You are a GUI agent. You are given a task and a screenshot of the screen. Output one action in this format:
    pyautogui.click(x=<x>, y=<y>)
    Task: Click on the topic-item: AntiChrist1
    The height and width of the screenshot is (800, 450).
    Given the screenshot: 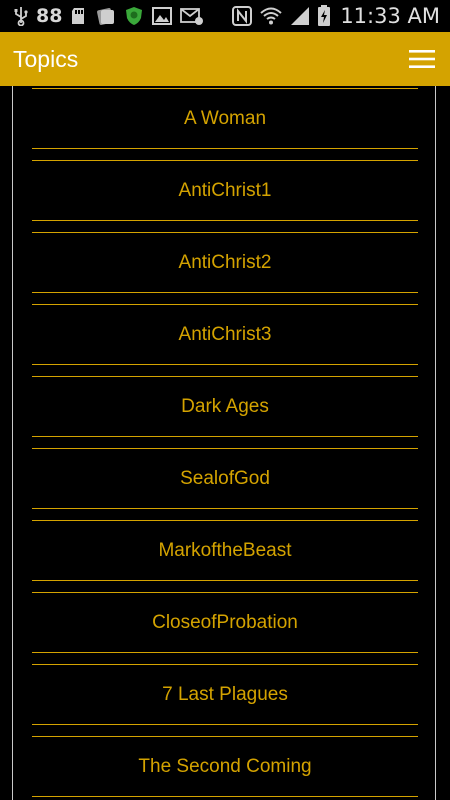 What is the action you would take?
    pyautogui.click(x=225, y=190)
    